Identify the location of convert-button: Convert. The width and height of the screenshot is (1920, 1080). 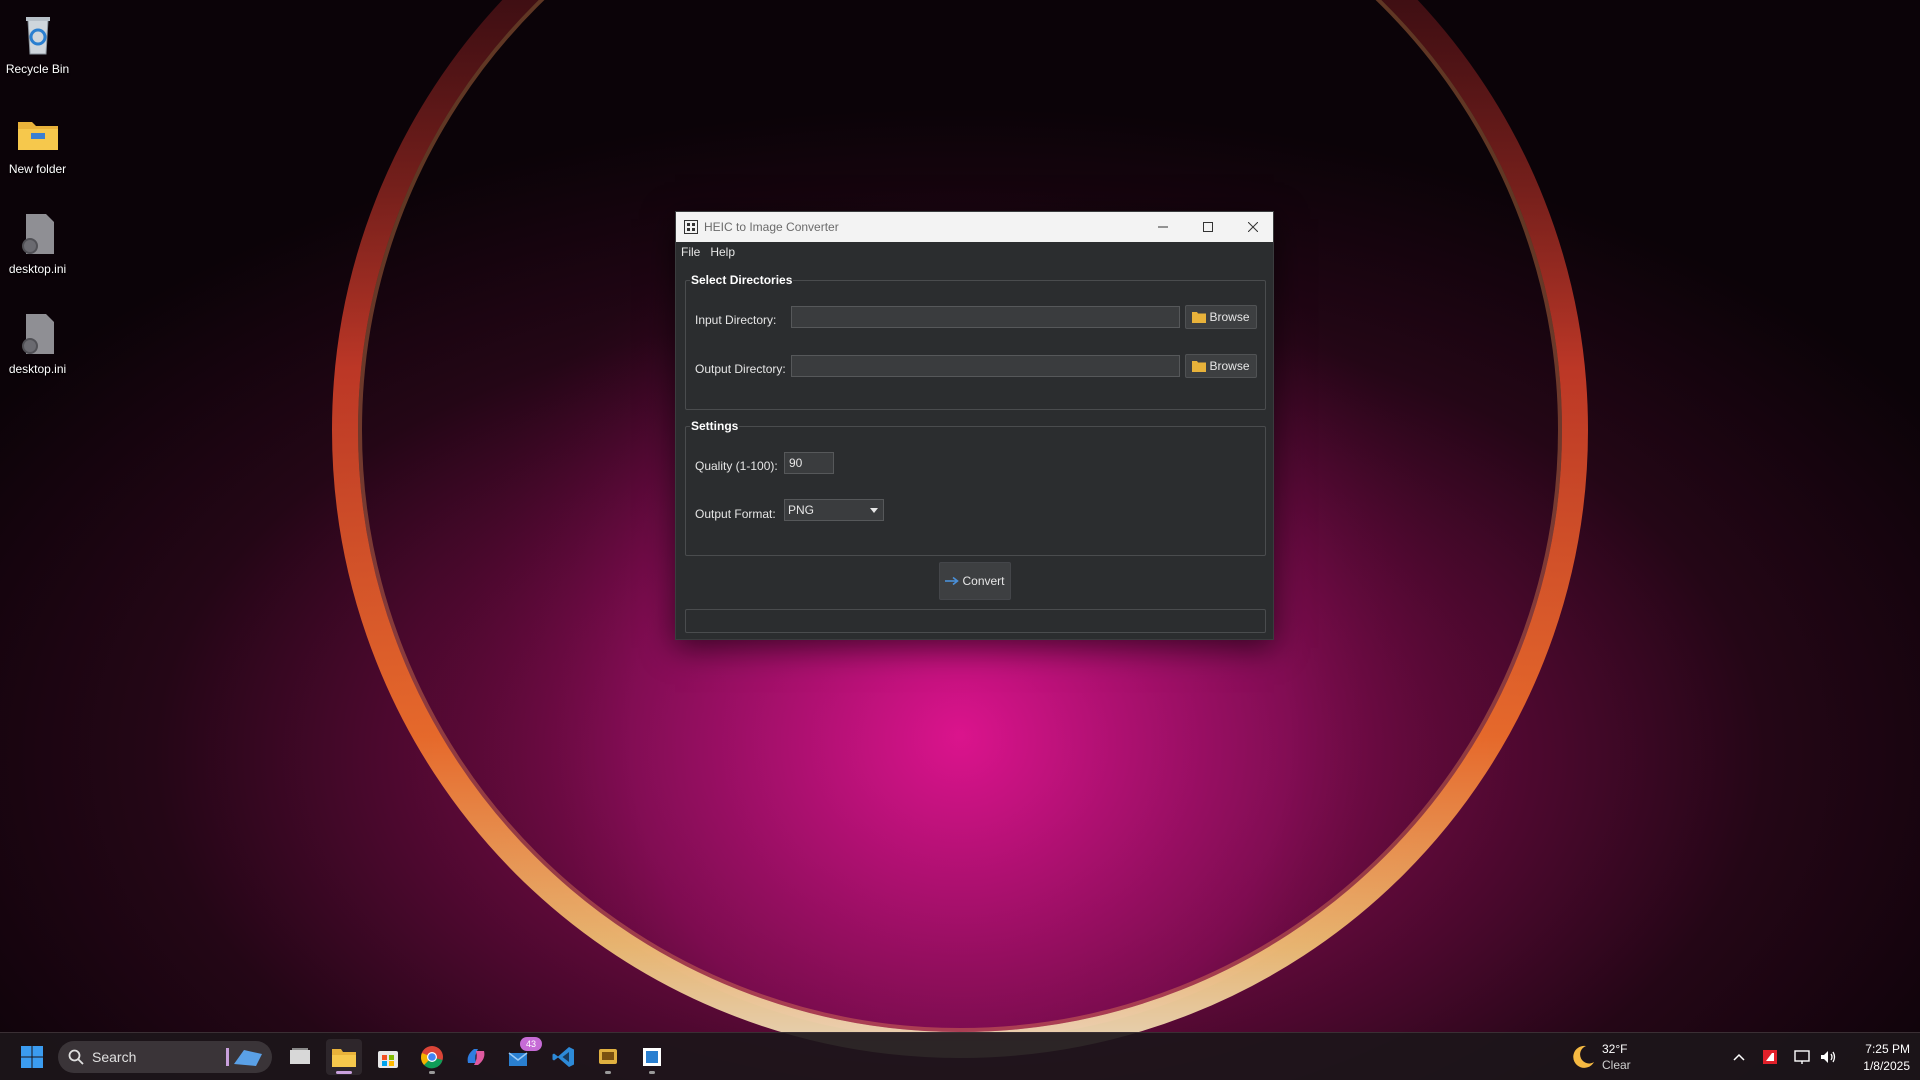
(975, 581).